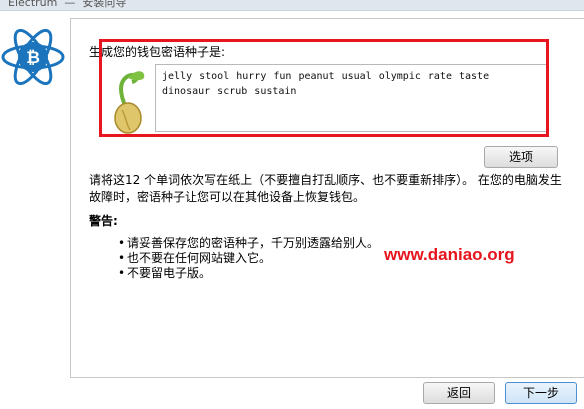 This screenshot has width=584, height=409. Describe the element at coordinates (541, 393) in the screenshot. I see `next-button: 下一步` at that location.